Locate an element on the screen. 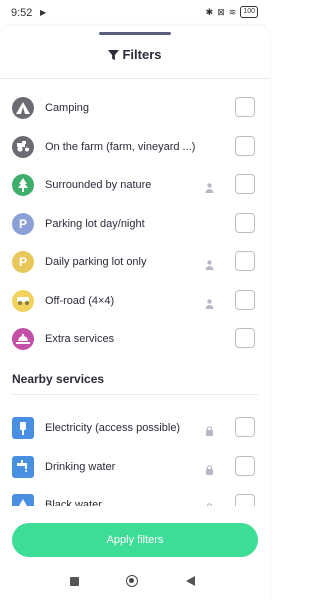 The width and height of the screenshot is (320, 600). filter-label: Extra services is located at coordinates (80, 339).